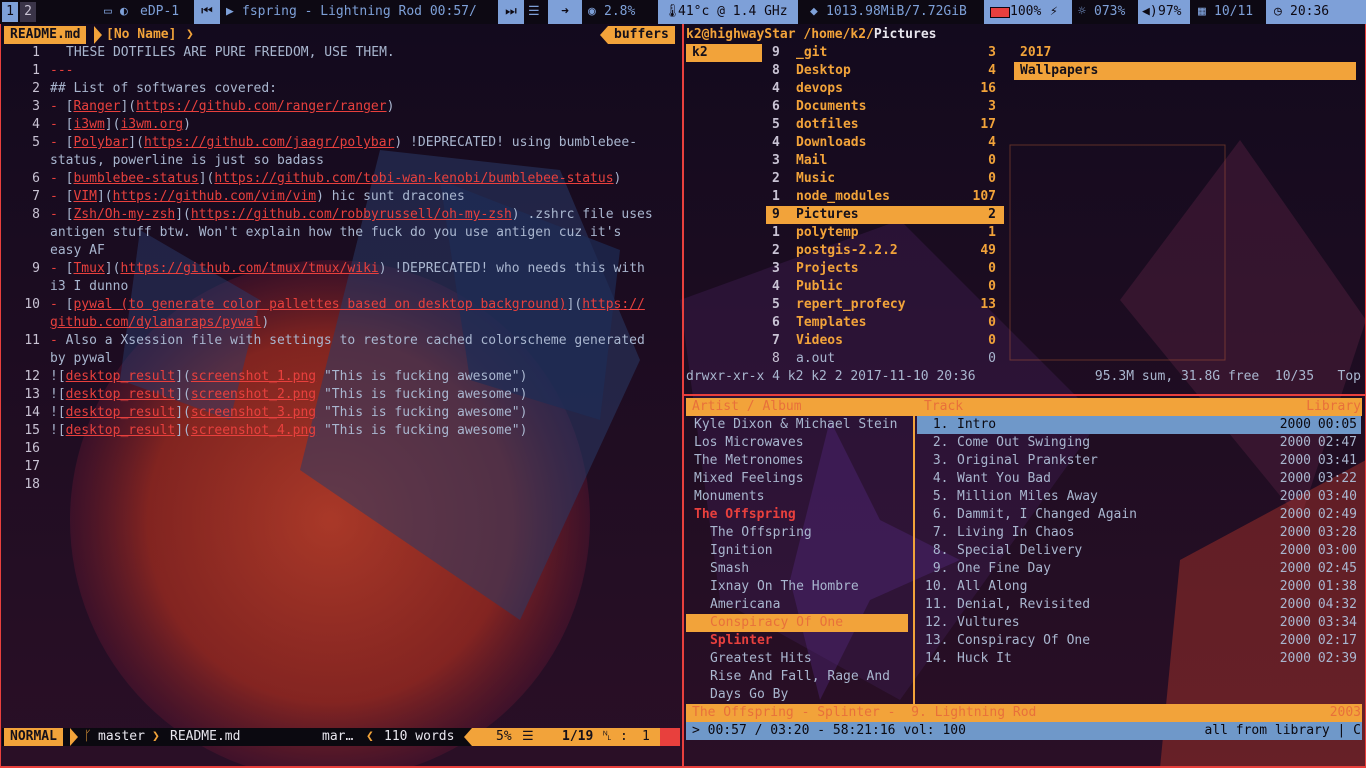 The height and width of the screenshot is (768, 1366). I want to click on artist-item: The Metronomes, so click(797, 461).